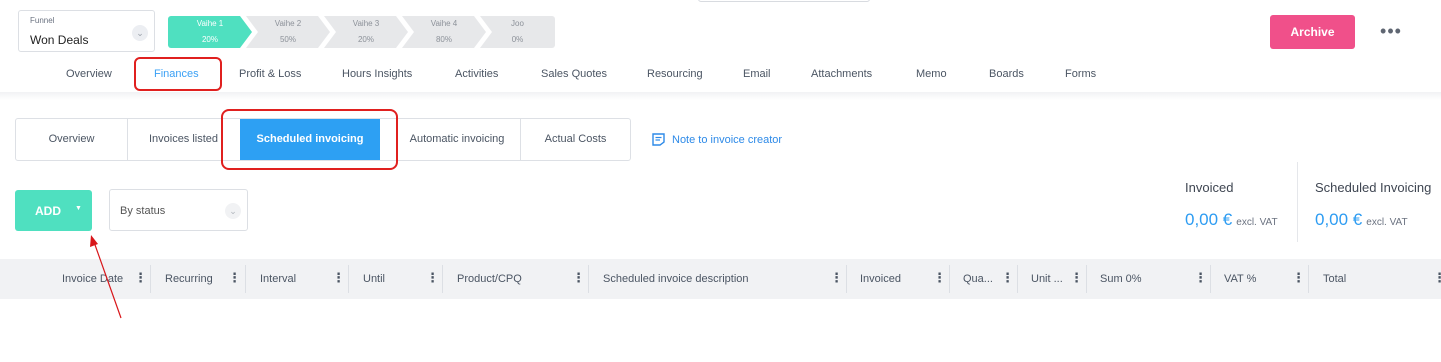 The width and height of the screenshot is (1441, 362). What do you see at coordinates (1080, 74) in the screenshot?
I see `tab-forms: Forms` at bounding box center [1080, 74].